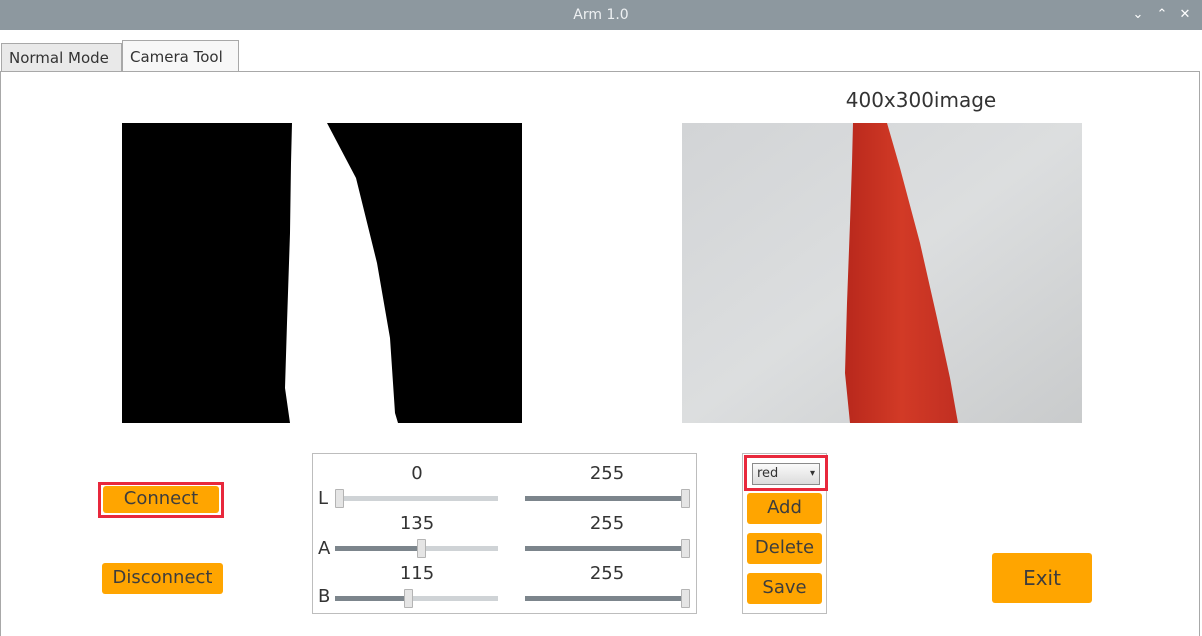  What do you see at coordinates (607, 573) in the screenshot?
I see `b-max-value: 255` at bounding box center [607, 573].